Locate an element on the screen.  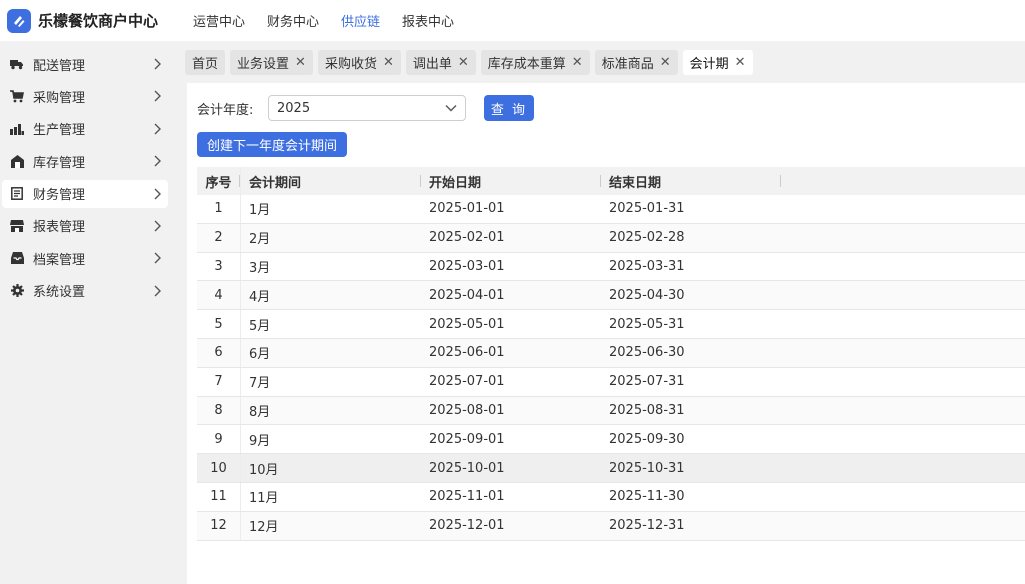
table-row: 12 12月 2025-12-01 2025-12-31 is located at coordinates (611, 526).